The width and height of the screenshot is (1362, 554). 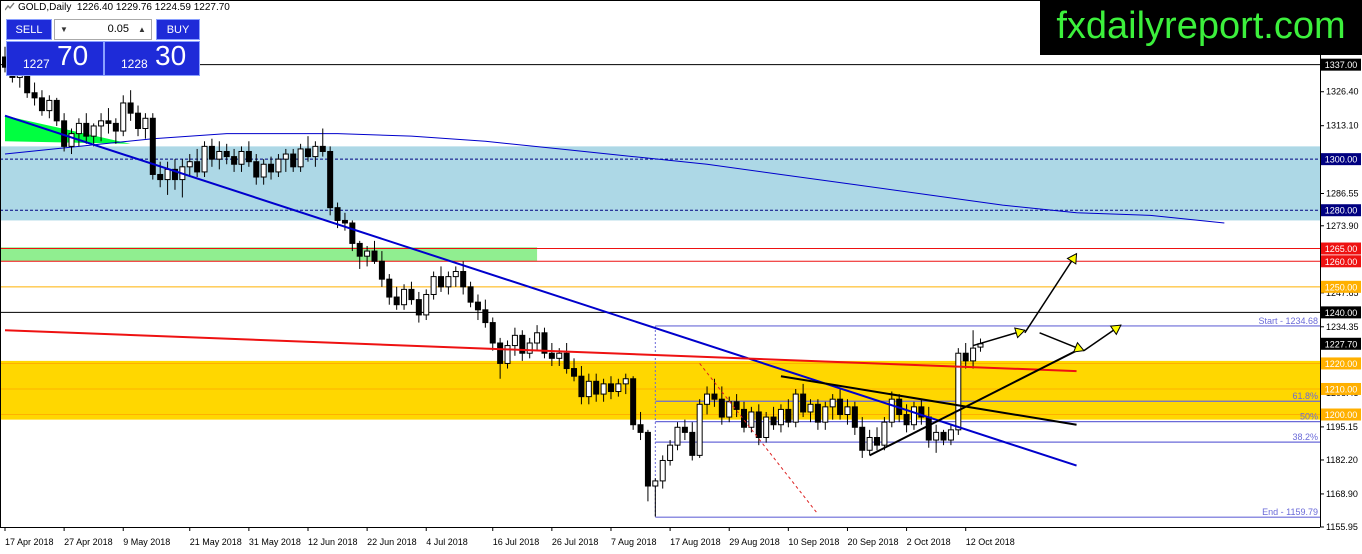 What do you see at coordinates (216, 542) in the screenshot?
I see `x-tick-label: 21 May 2018` at bounding box center [216, 542].